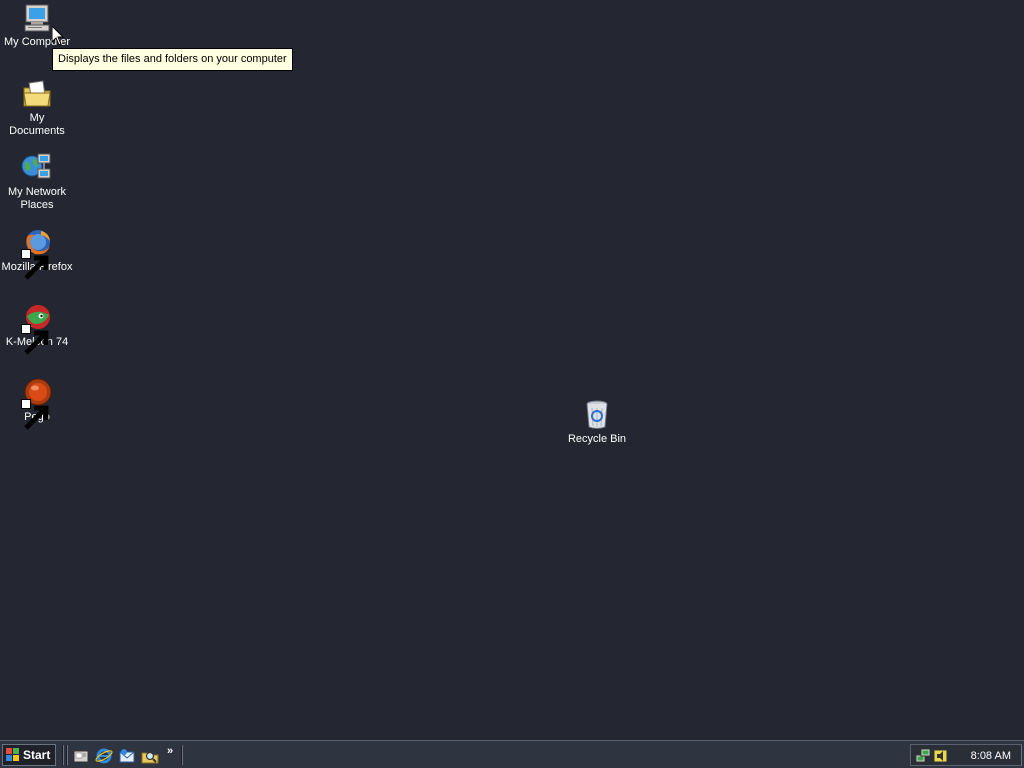  Describe the element at coordinates (150, 756) in the screenshot. I see `search-icon` at that location.